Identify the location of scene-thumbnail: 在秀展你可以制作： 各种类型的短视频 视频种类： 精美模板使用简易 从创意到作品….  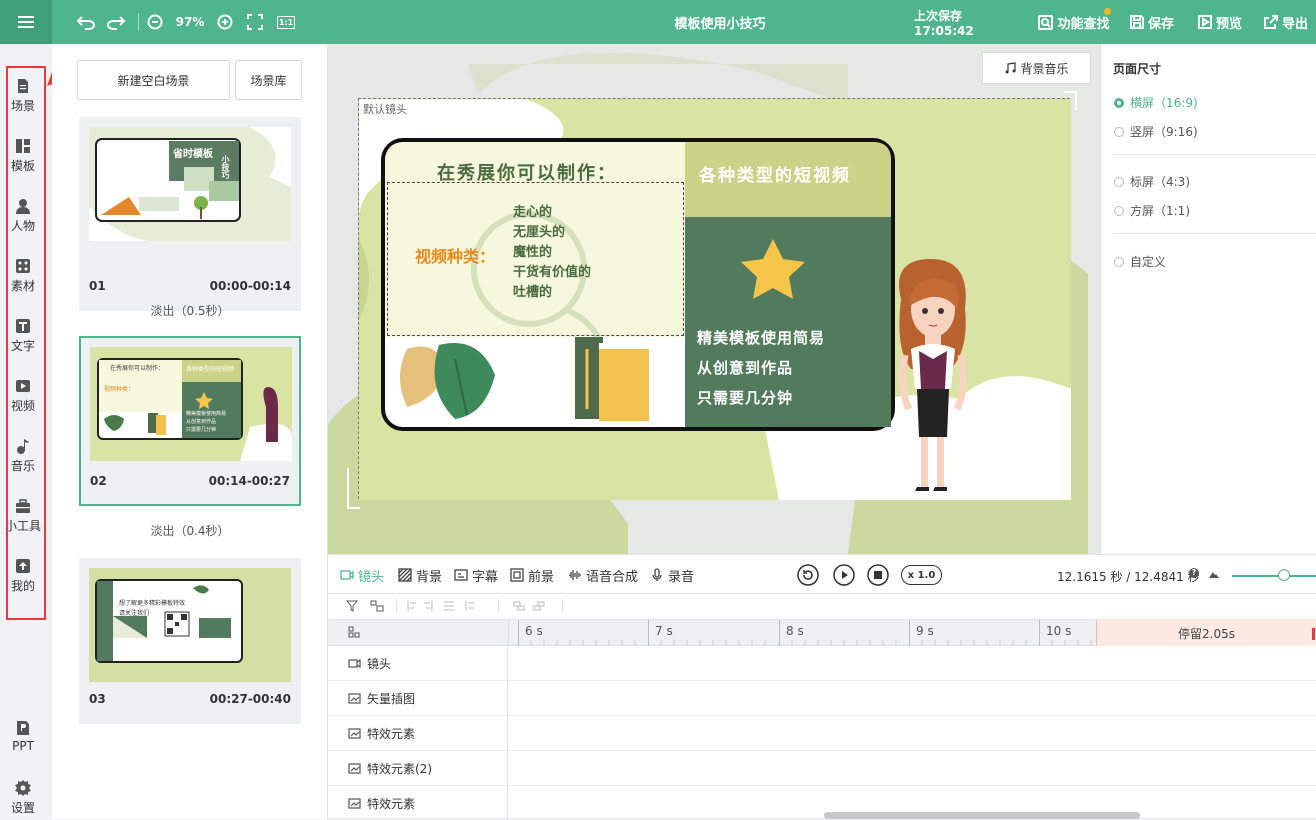
(191, 404).